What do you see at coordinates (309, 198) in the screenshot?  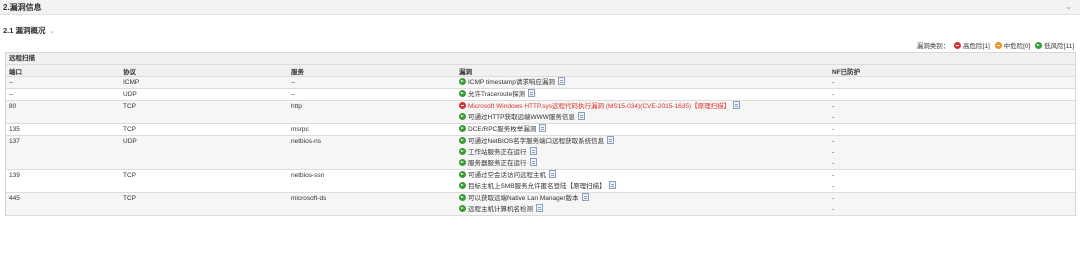 I see `cell-service: microsoft-ds` at bounding box center [309, 198].